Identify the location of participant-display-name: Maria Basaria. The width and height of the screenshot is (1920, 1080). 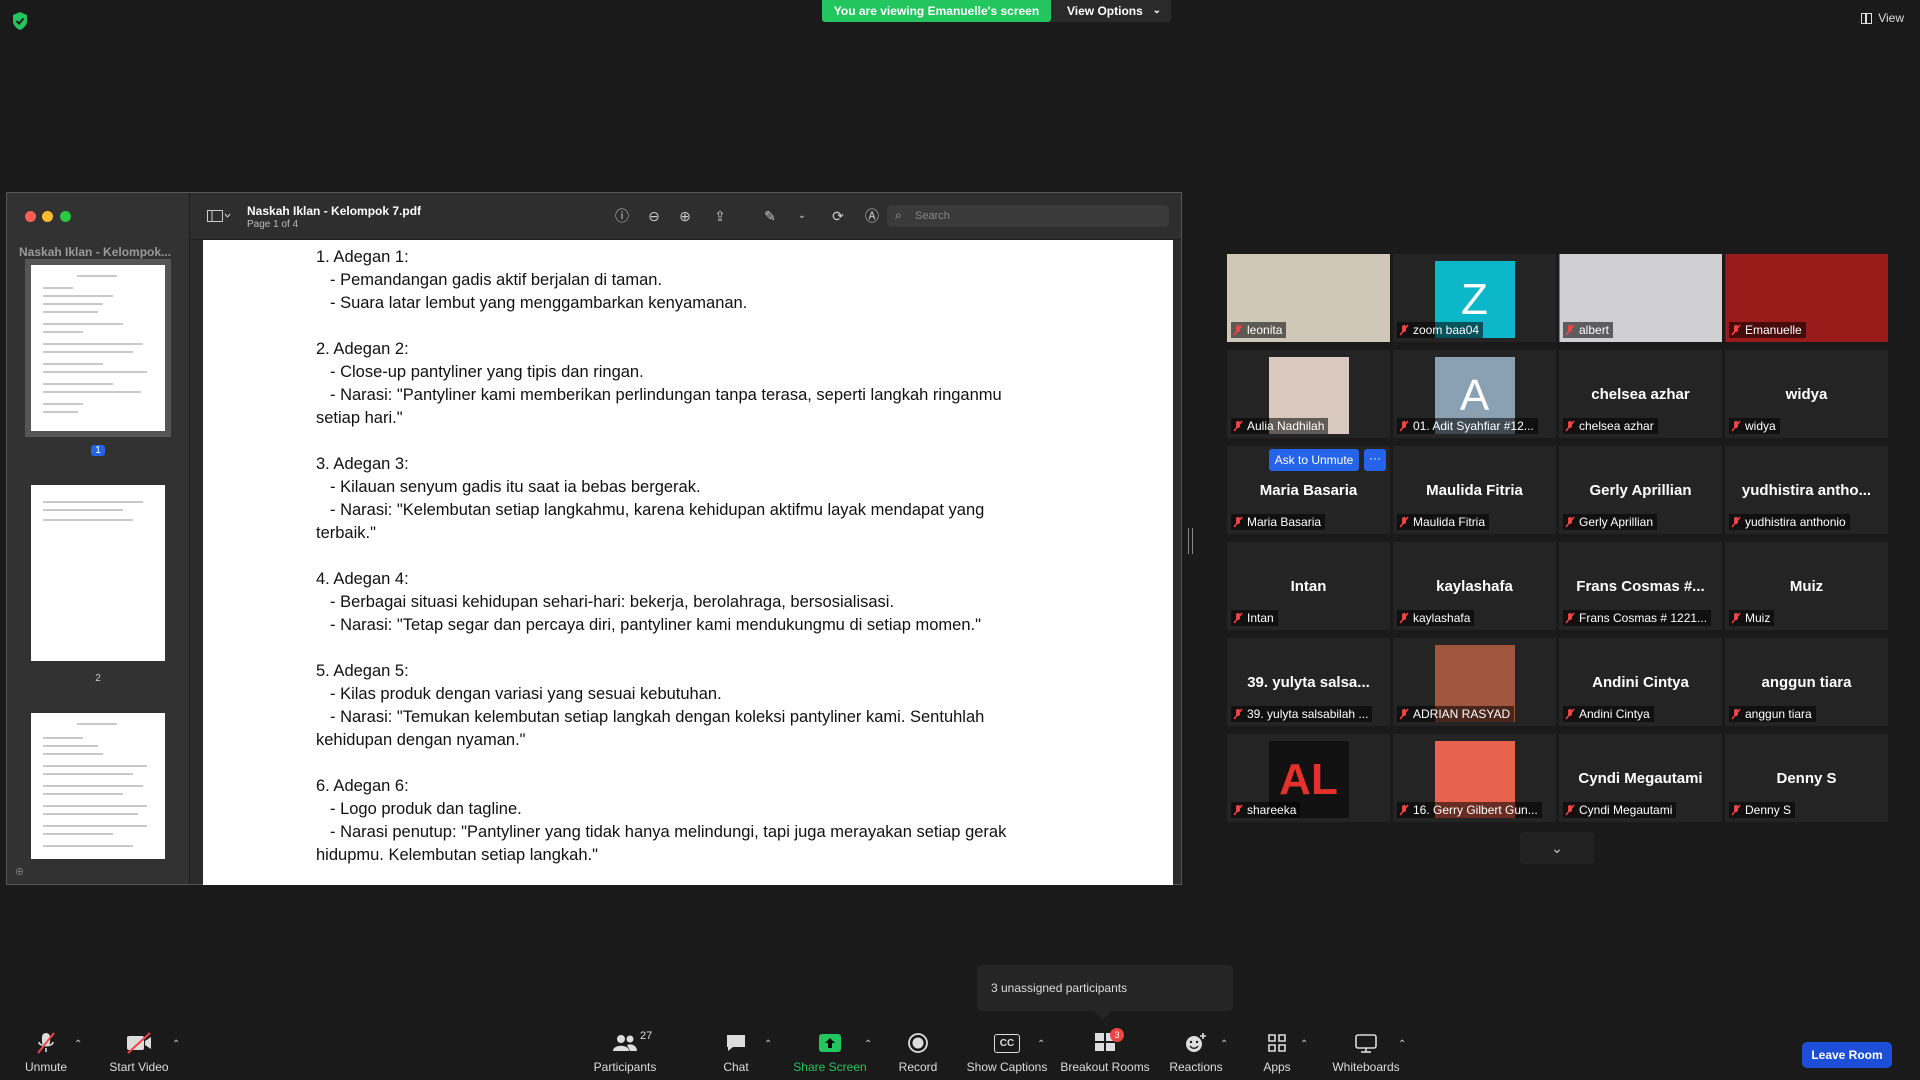
(1308, 490).